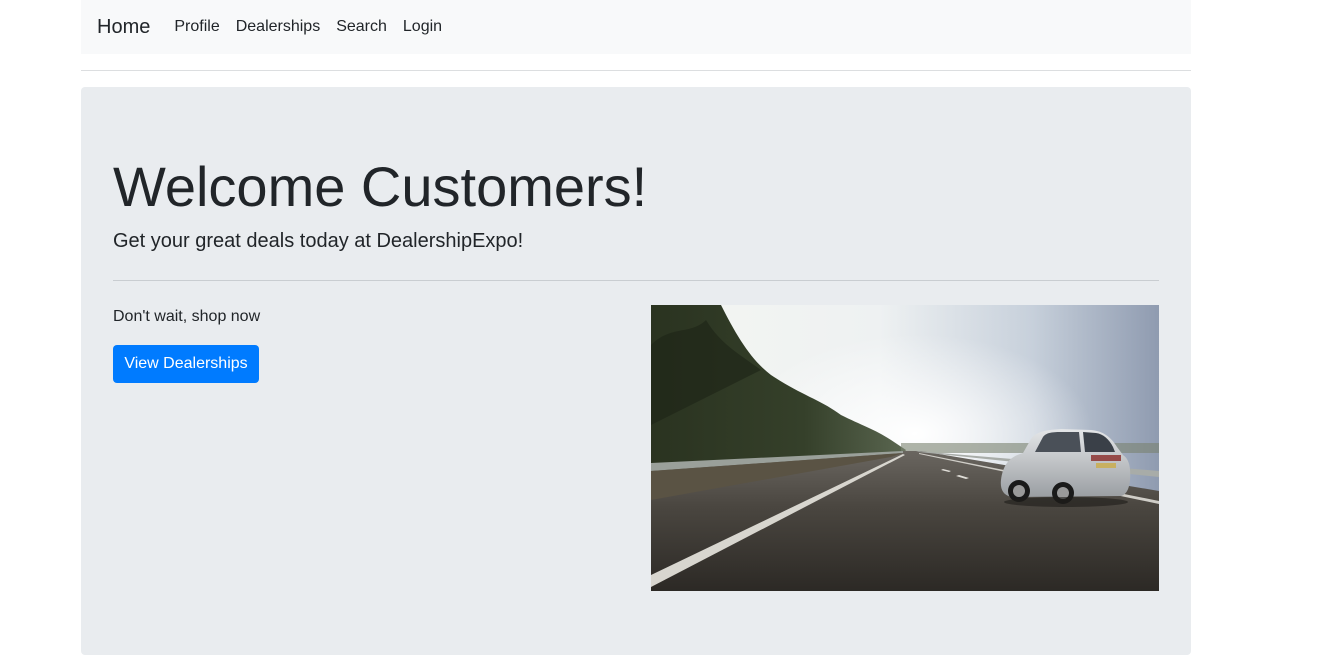  Describe the element at coordinates (196, 27) in the screenshot. I see `nav-link-profile: Profile` at that location.